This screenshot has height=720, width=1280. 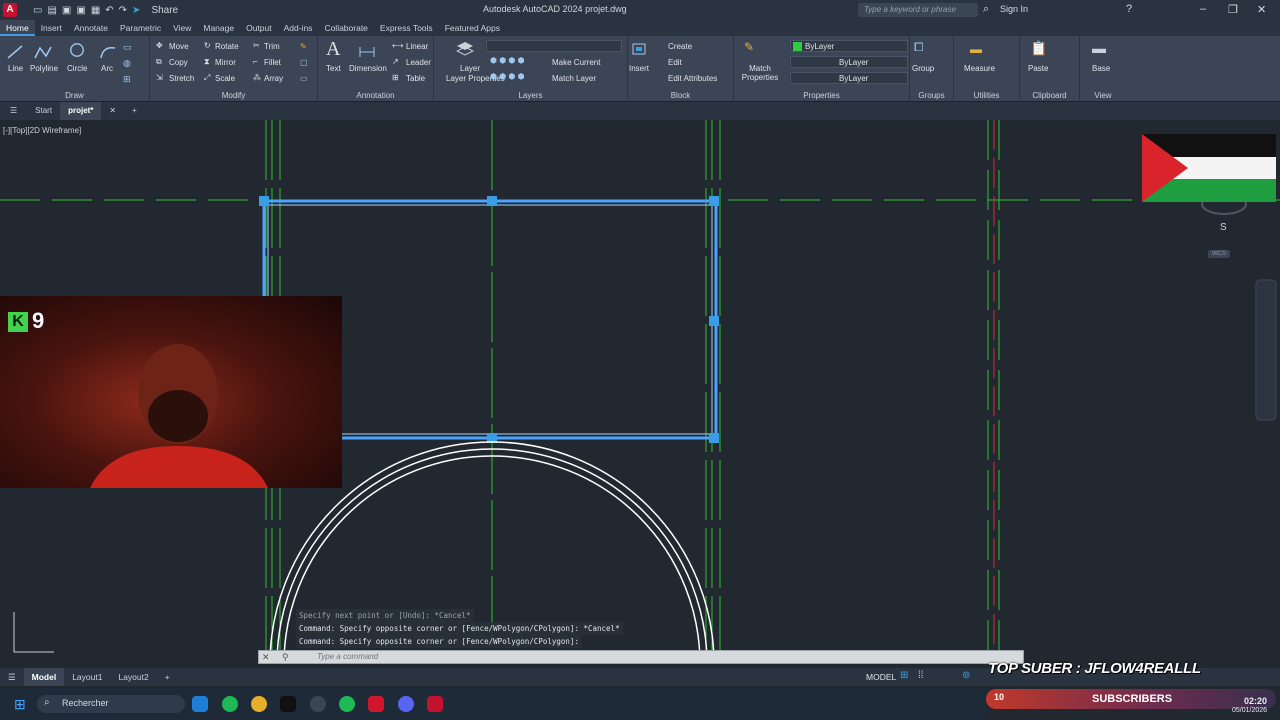 What do you see at coordinates (13, 111) in the screenshot?
I see `menu-icon: ☰` at bounding box center [13, 111].